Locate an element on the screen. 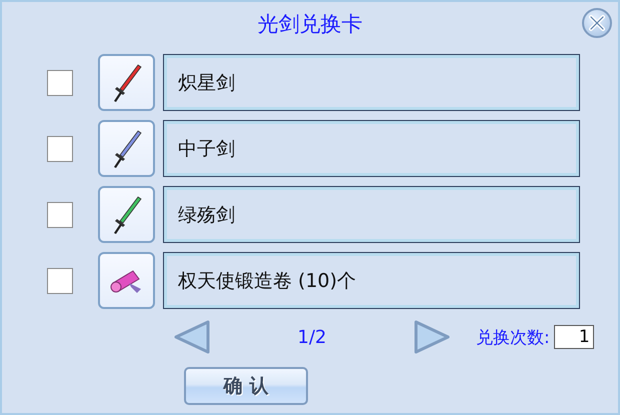 The image size is (620, 415). item-name: 权天使锻造卷 (10)个 is located at coordinates (371, 280).